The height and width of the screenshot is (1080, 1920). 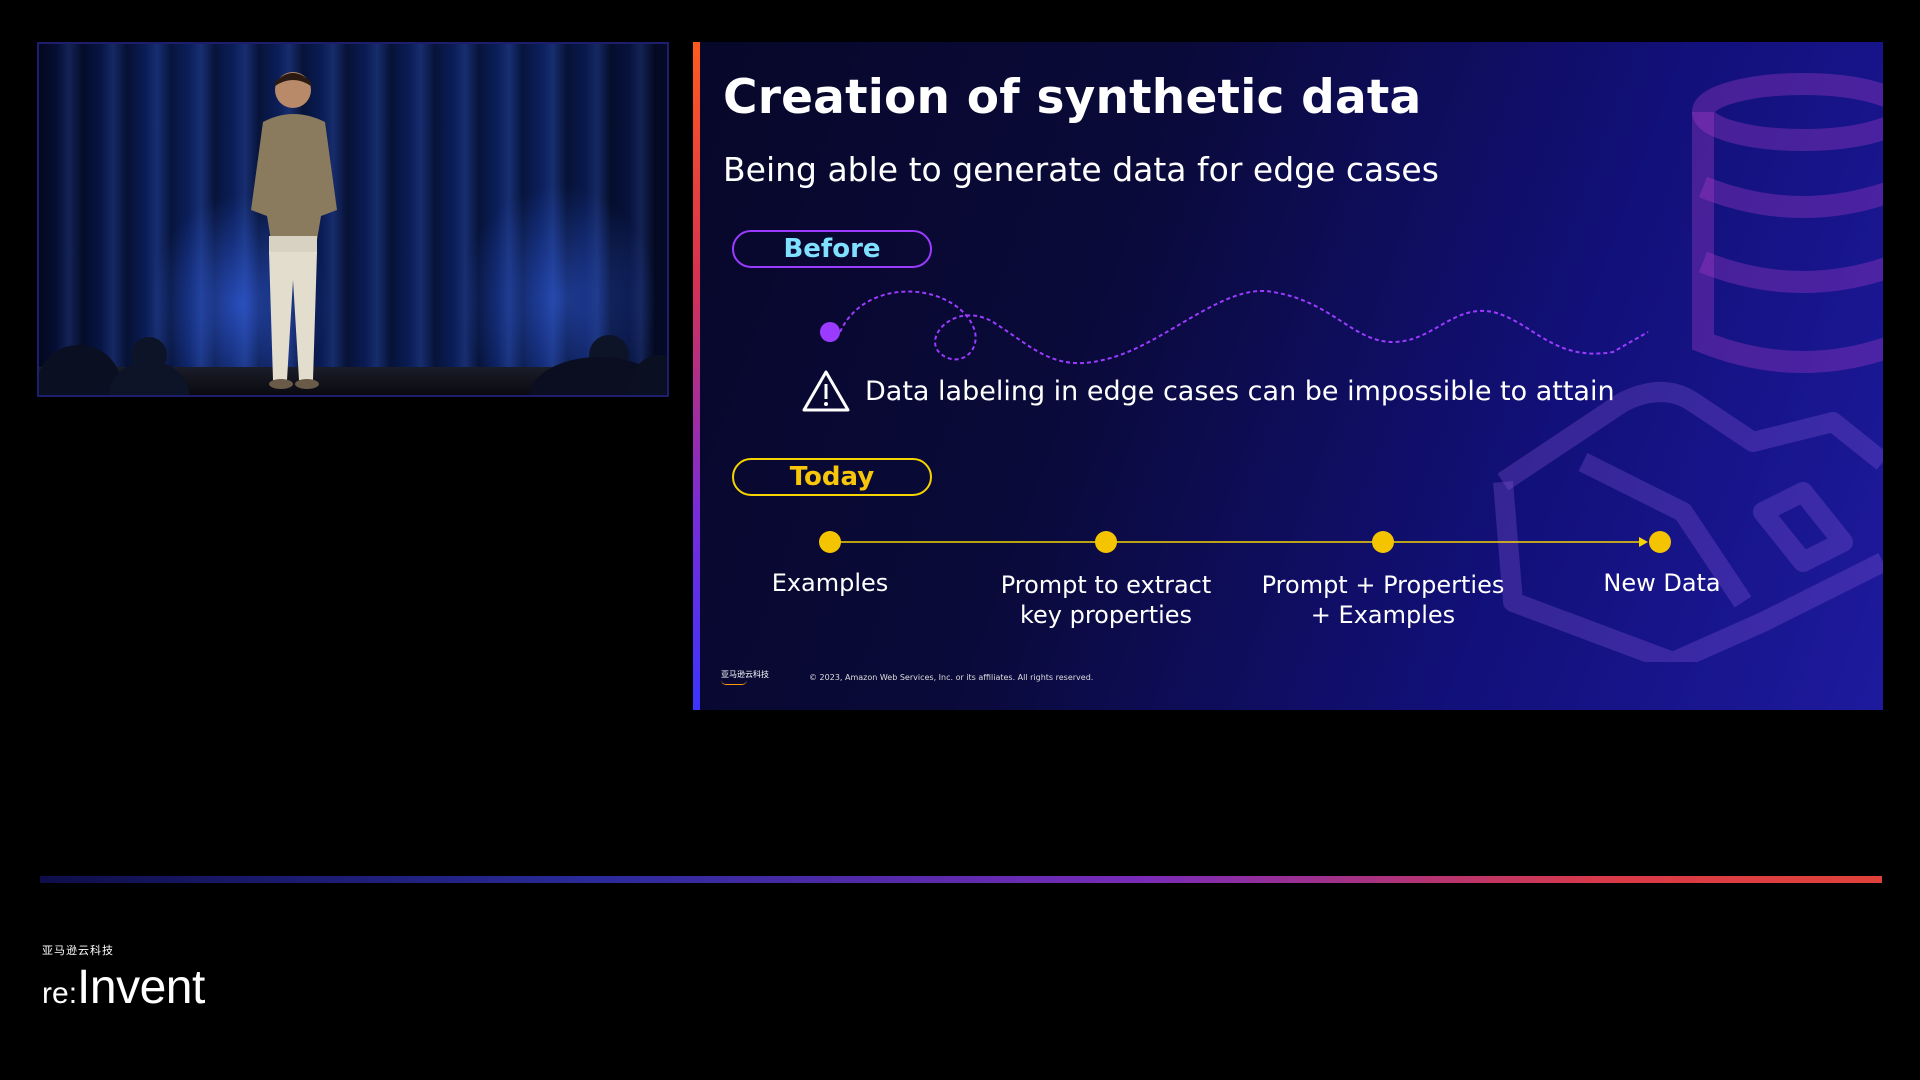 What do you see at coordinates (830, 583) in the screenshot?
I see `timeline-step-label: Examples` at bounding box center [830, 583].